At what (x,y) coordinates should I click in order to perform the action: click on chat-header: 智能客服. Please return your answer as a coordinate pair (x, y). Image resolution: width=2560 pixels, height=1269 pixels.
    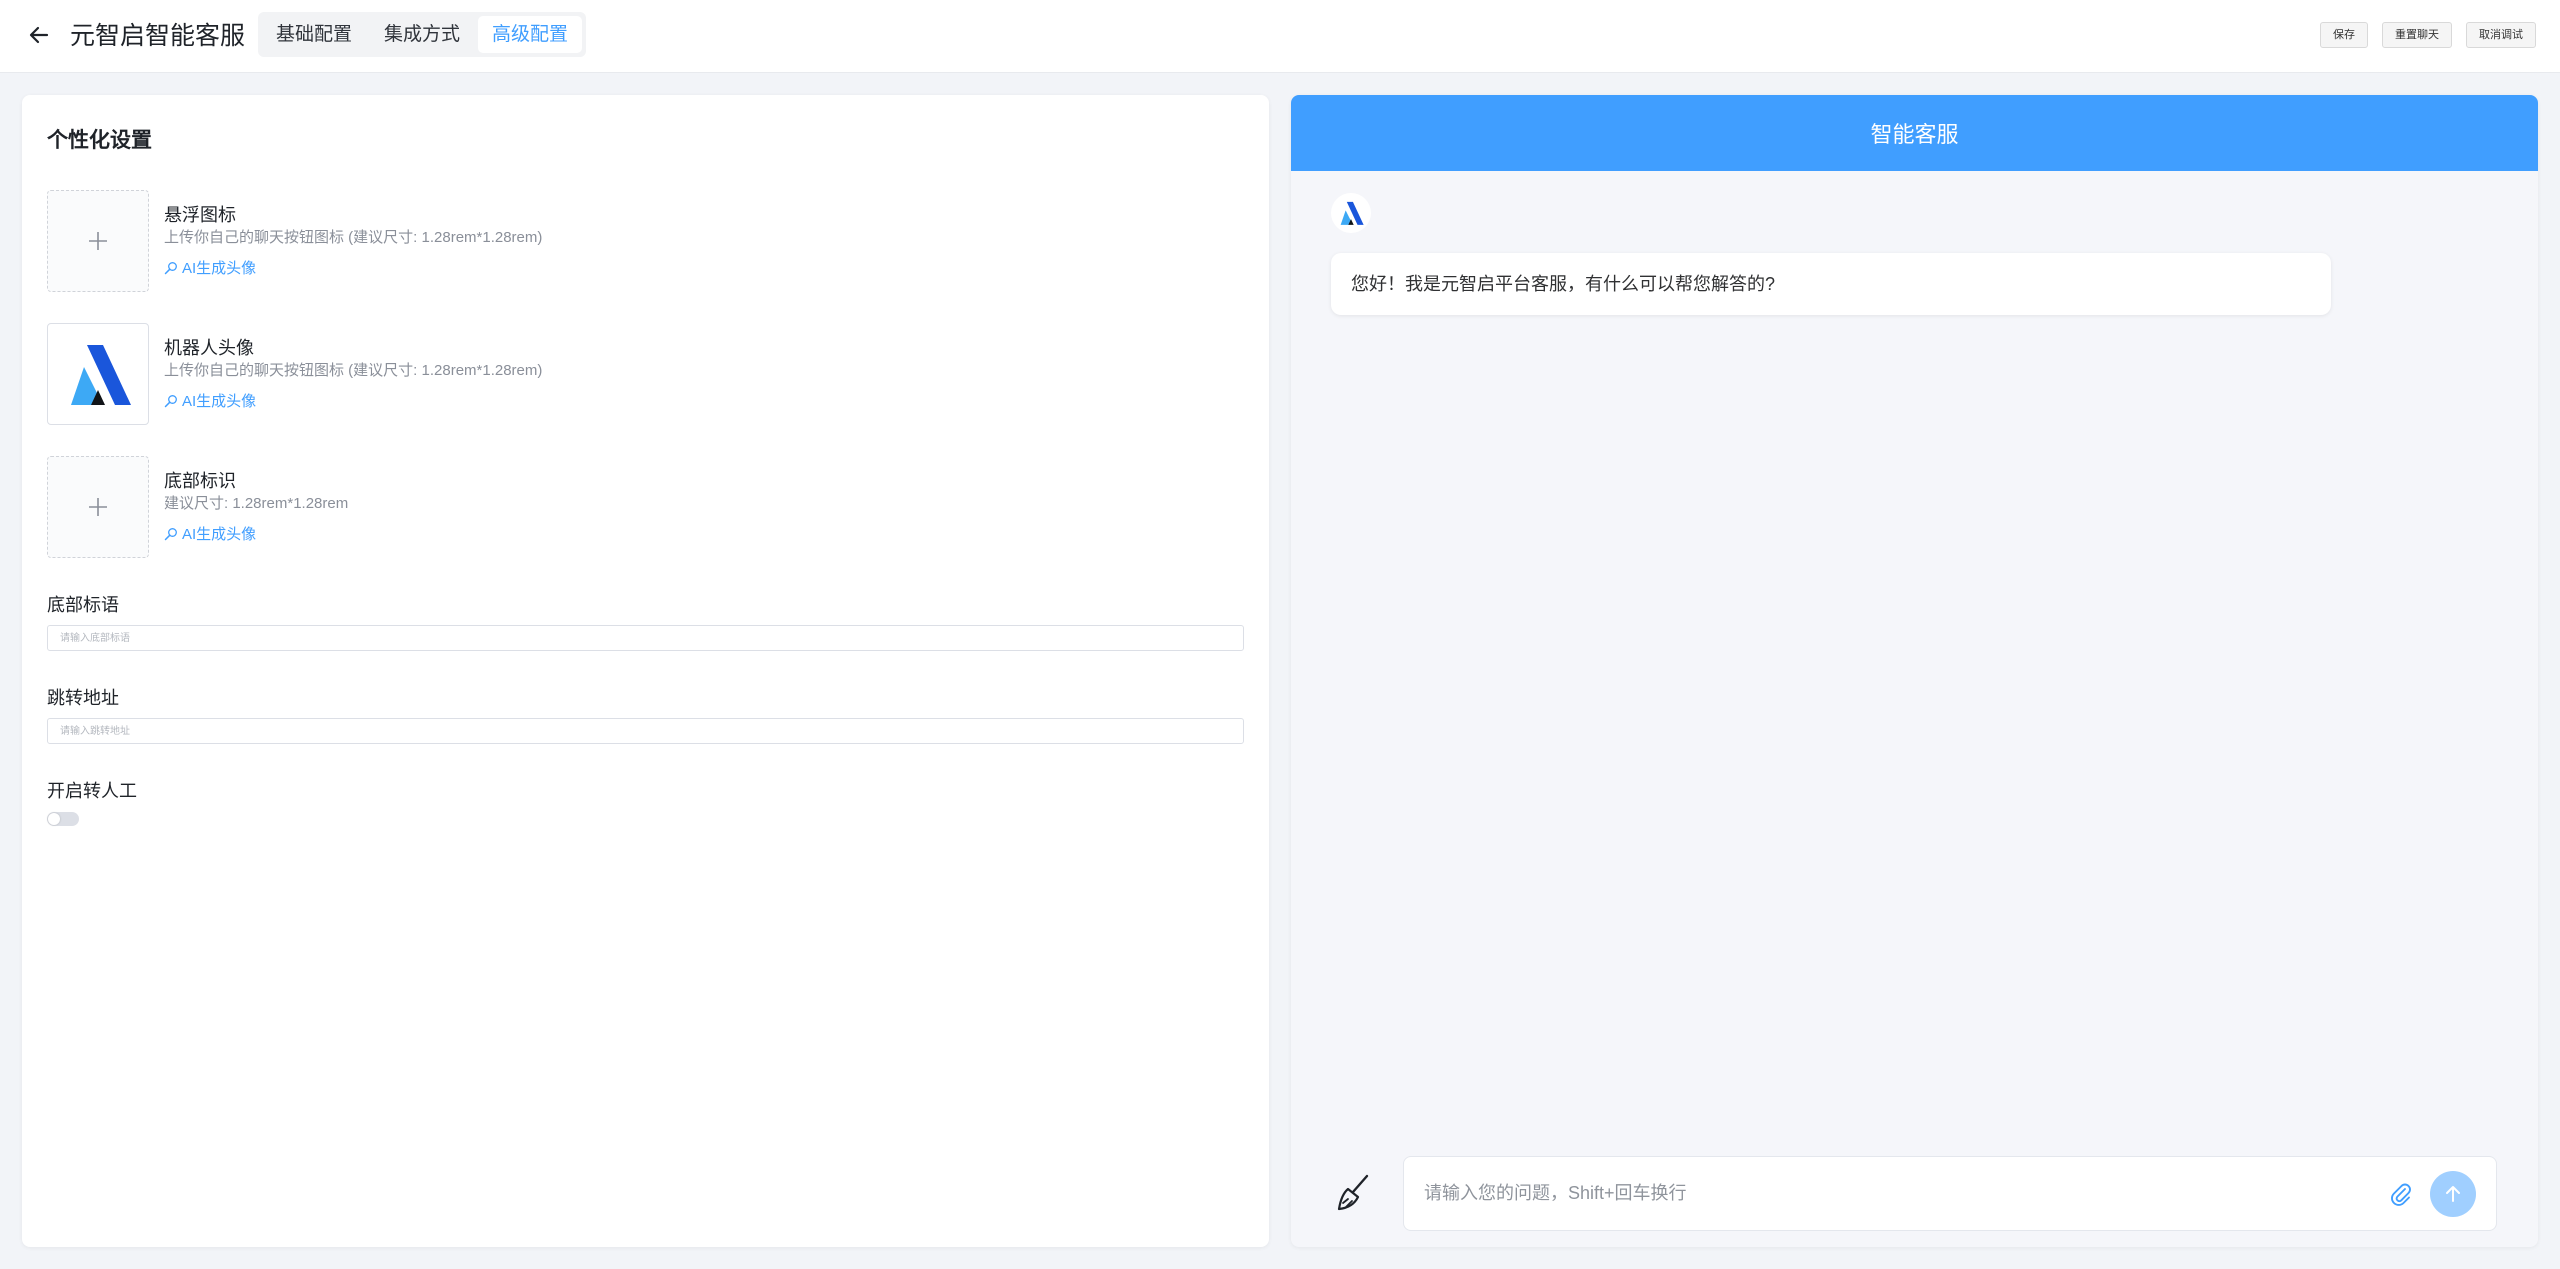
    Looking at the image, I should click on (1914, 133).